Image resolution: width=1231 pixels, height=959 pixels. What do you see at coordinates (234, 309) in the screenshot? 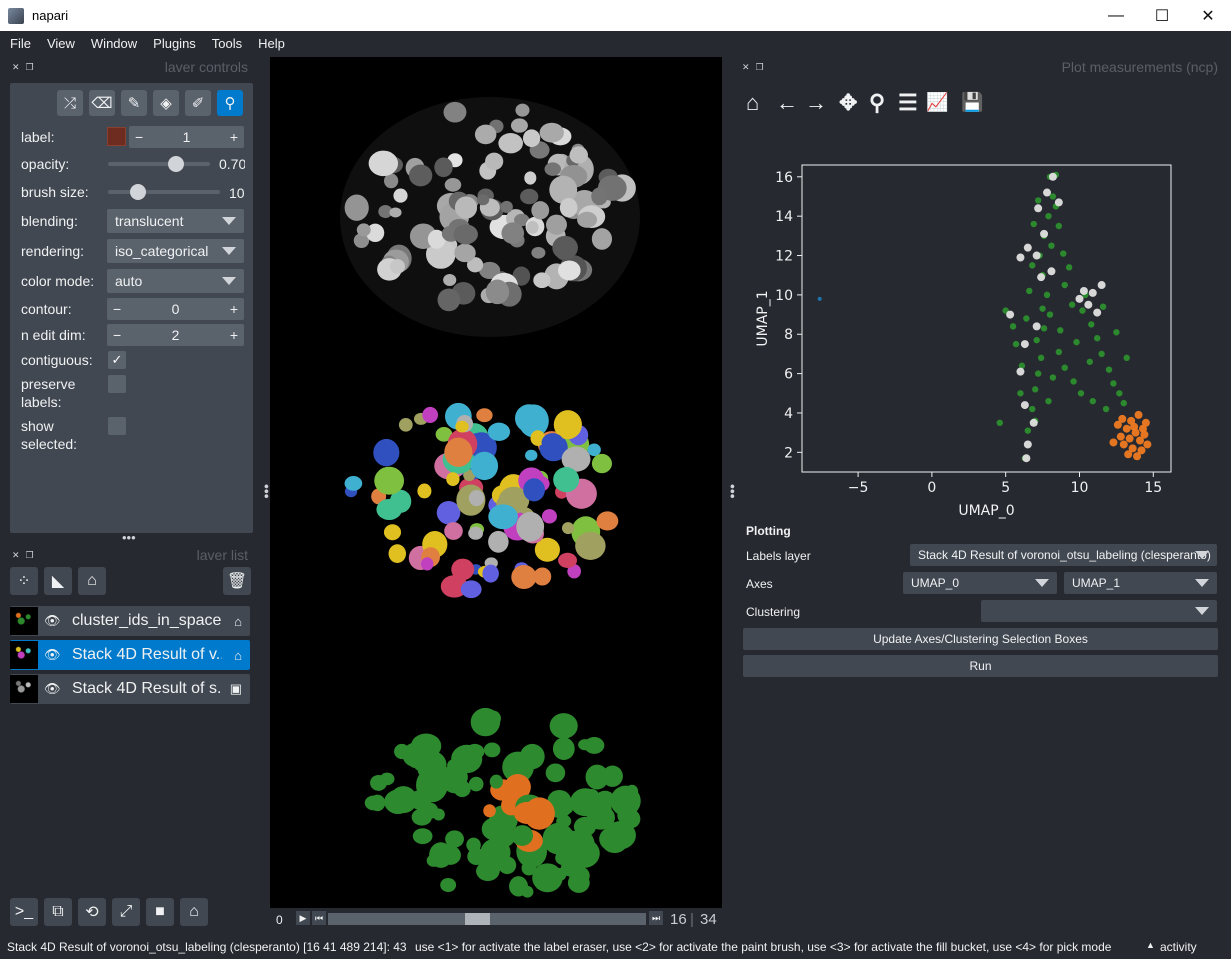
I see `contour-increment-button: +` at bounding box center [234, 309].